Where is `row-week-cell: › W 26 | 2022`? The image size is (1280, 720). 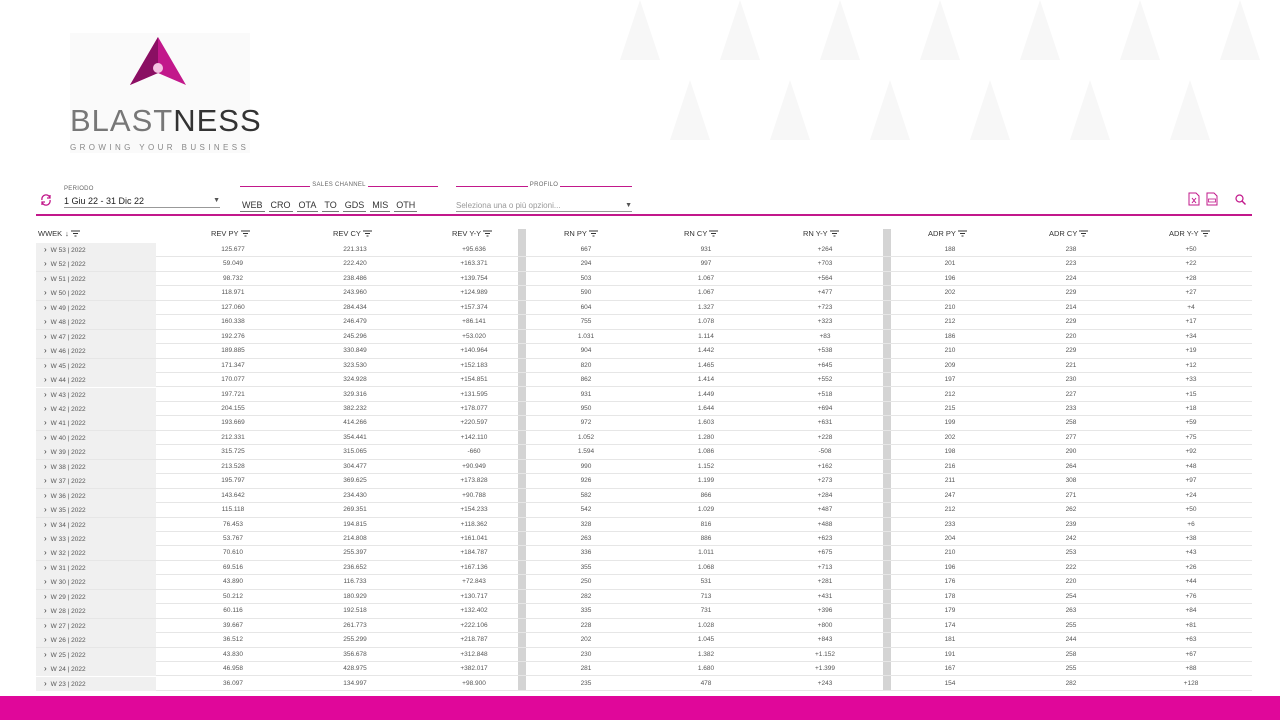
row-week-cell: › W 26 | 2022 is located at coordinates (96, 640).